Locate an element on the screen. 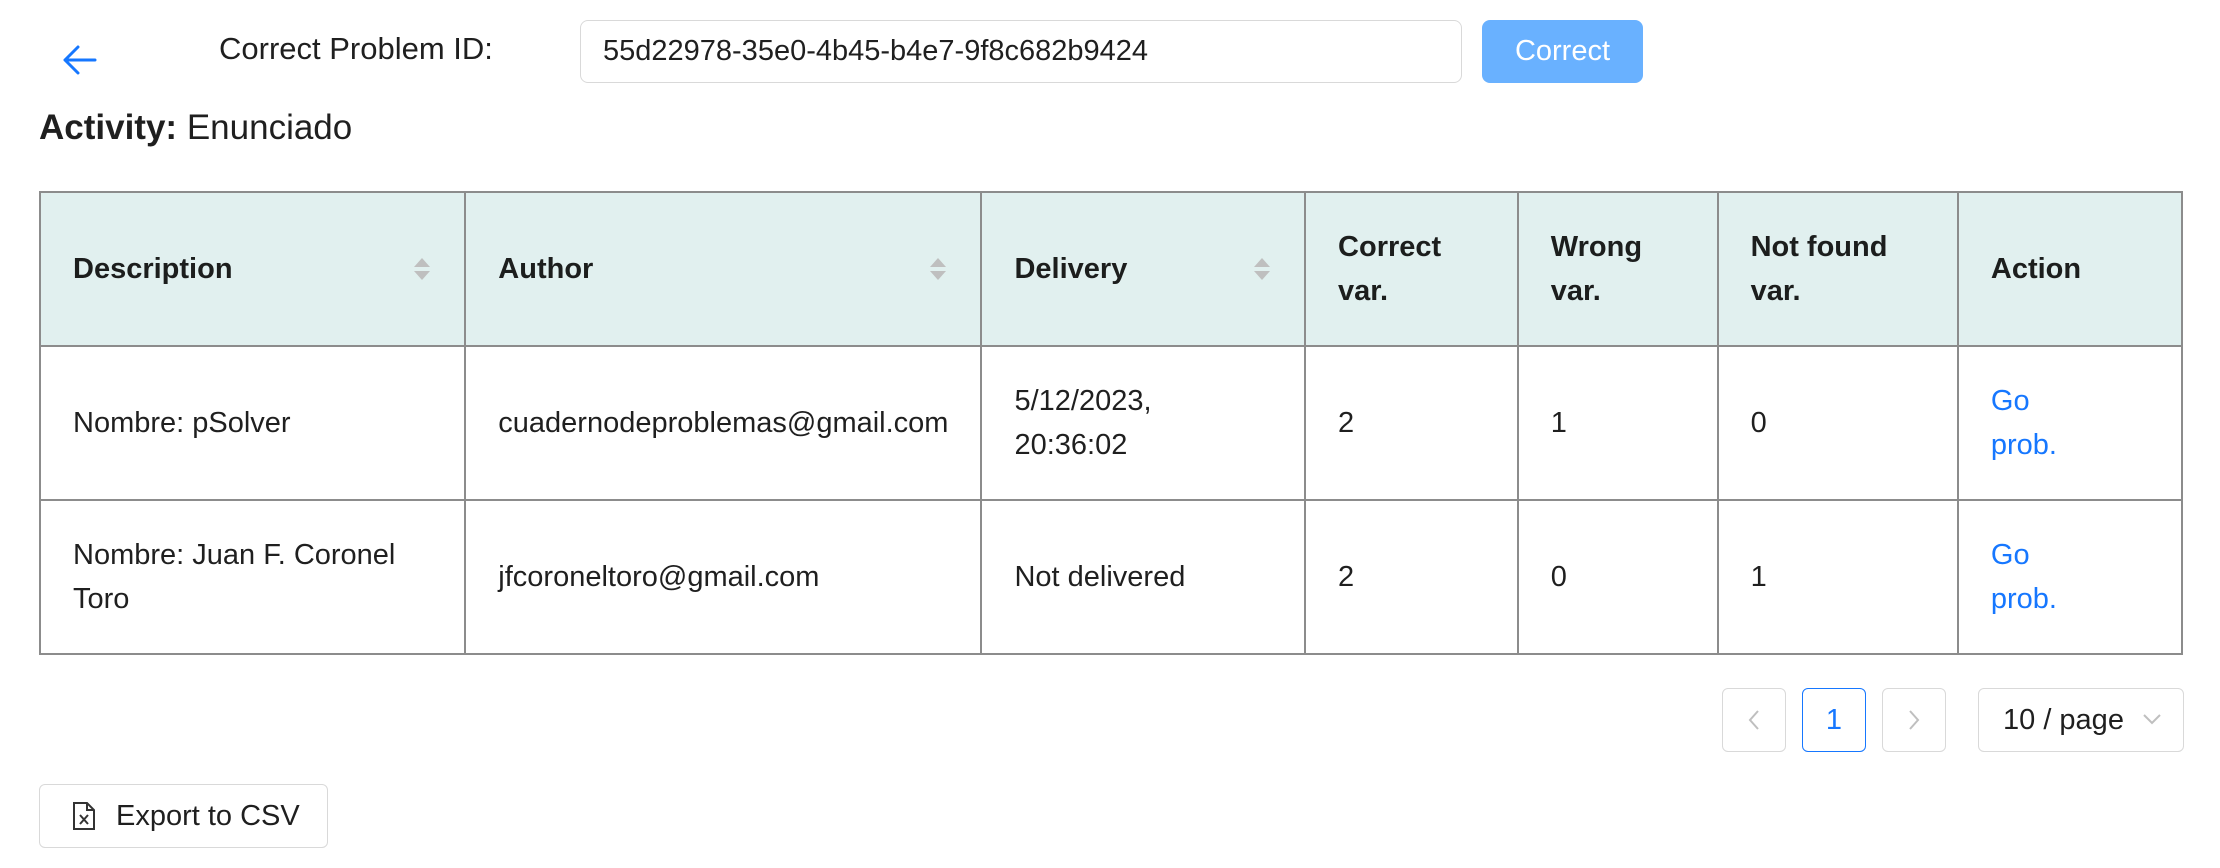 Image resolution: width=2220 pixels, height=868 pixels. cell-not-found-var: 0 is located at coordinates (1837, 423).